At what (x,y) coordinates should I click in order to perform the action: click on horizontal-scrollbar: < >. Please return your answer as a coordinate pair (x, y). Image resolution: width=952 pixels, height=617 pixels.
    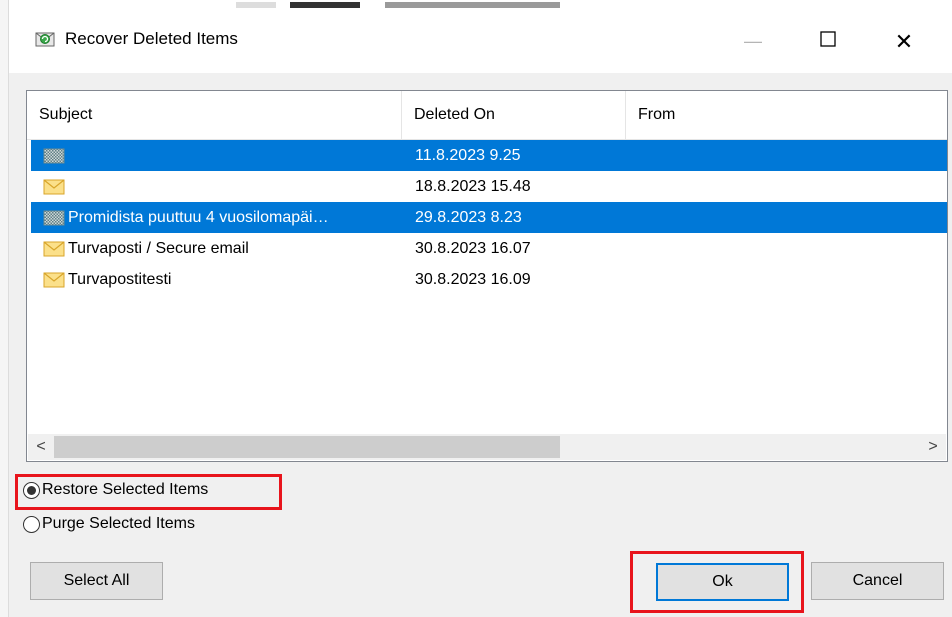
    Looking at the image, I should click on (487, 447).